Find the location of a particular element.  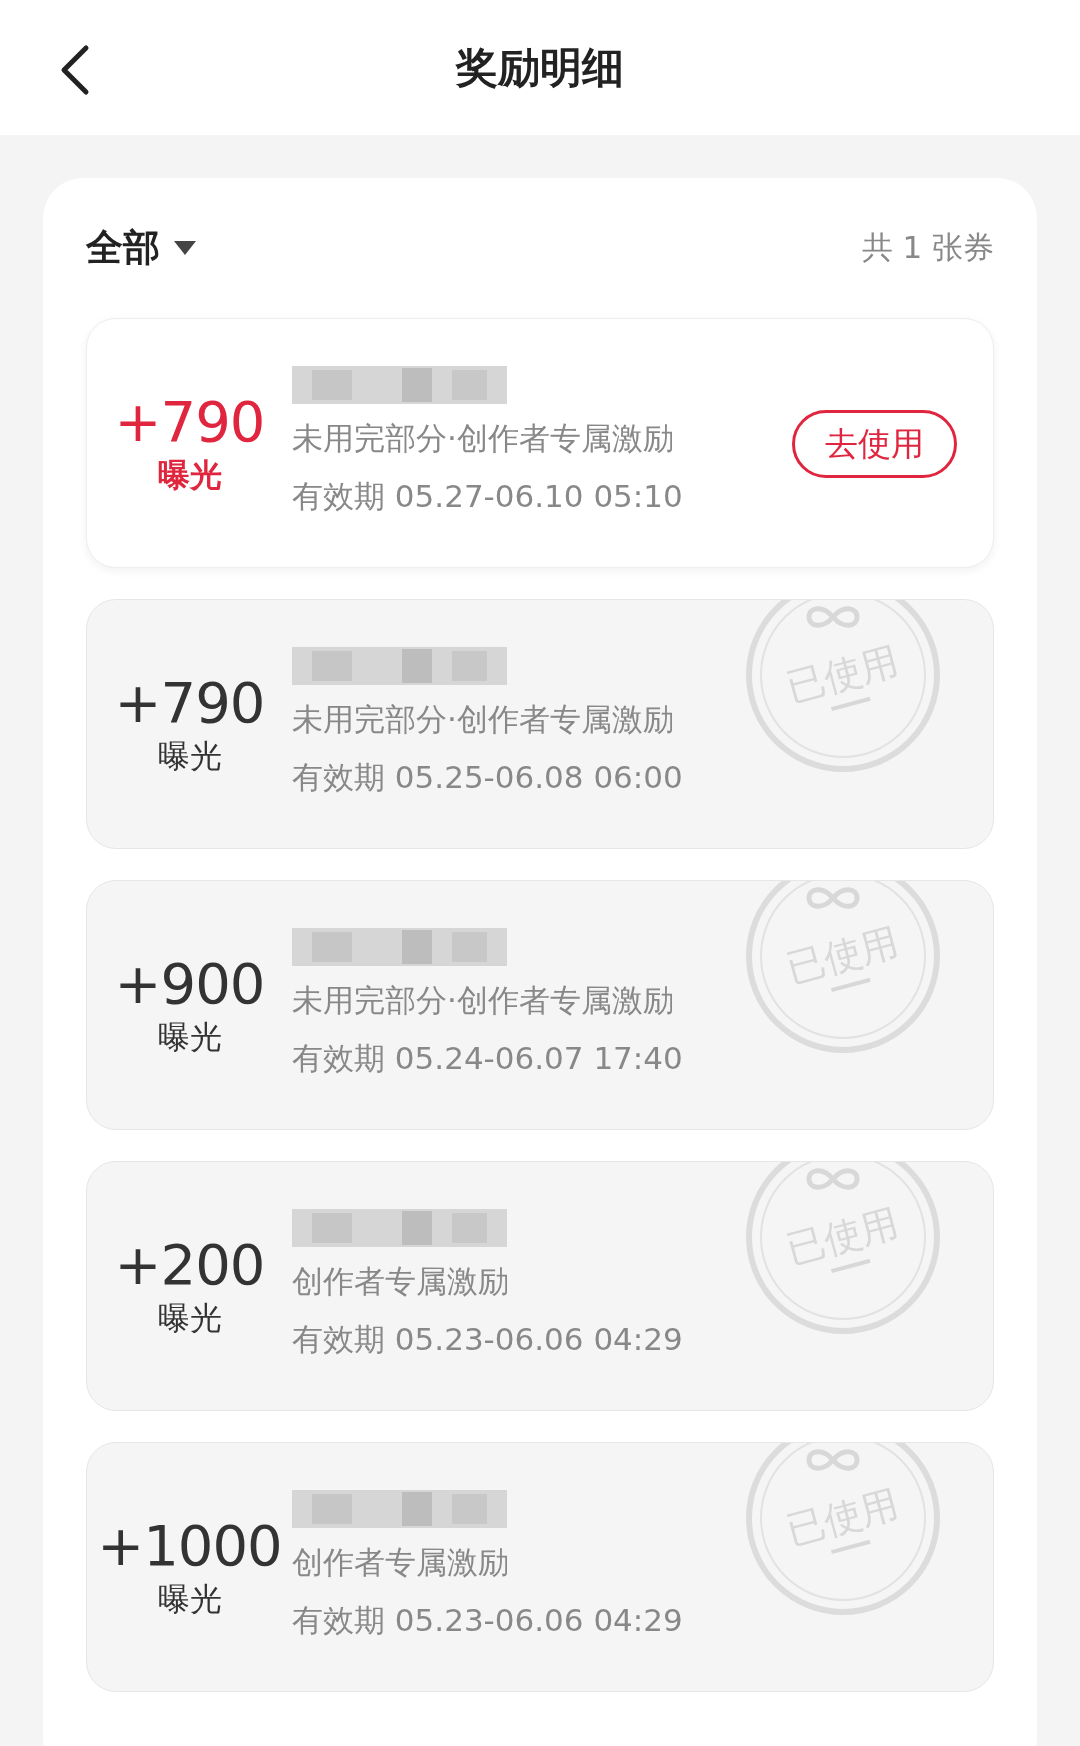

use-button: 去使用 is located at coordinates (874, 444).